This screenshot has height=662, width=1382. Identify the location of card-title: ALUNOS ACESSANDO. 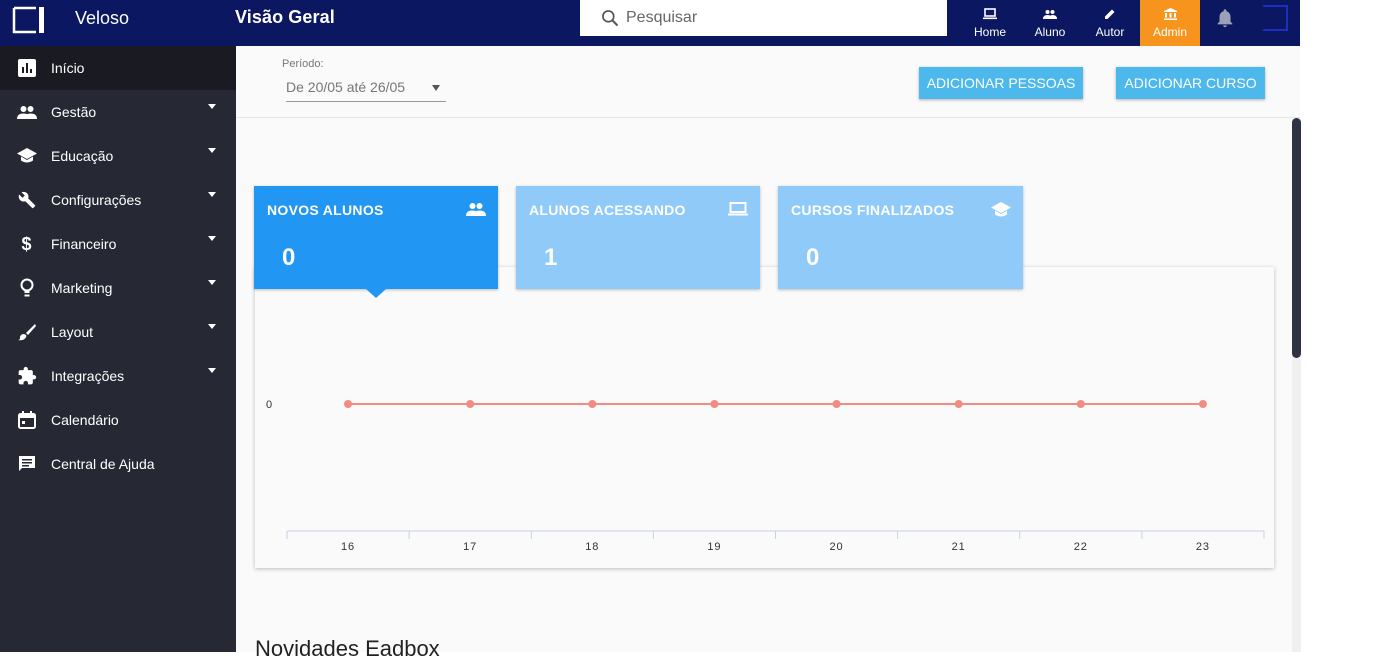
(607, 210).